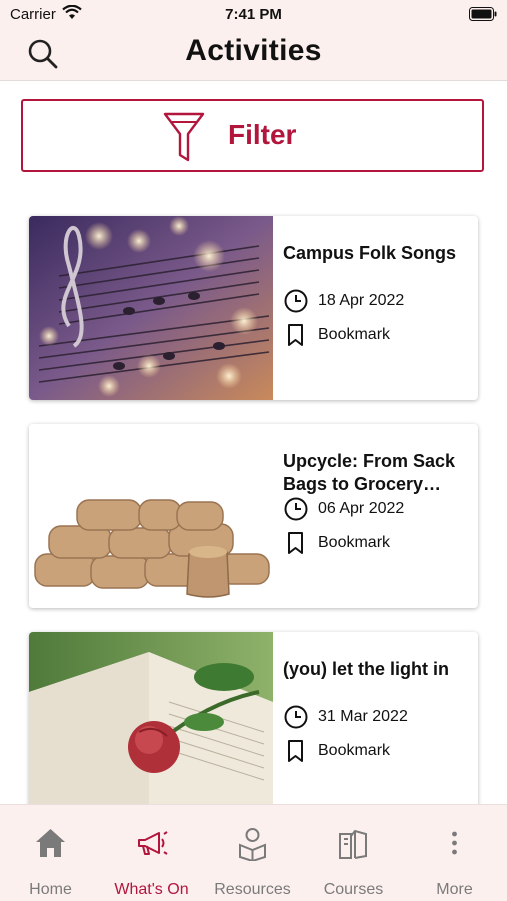 The image size is (507, 901). Describe the element at coordinates (454, 889) in the screenshot. I see `tab-more-label: More` at that location.